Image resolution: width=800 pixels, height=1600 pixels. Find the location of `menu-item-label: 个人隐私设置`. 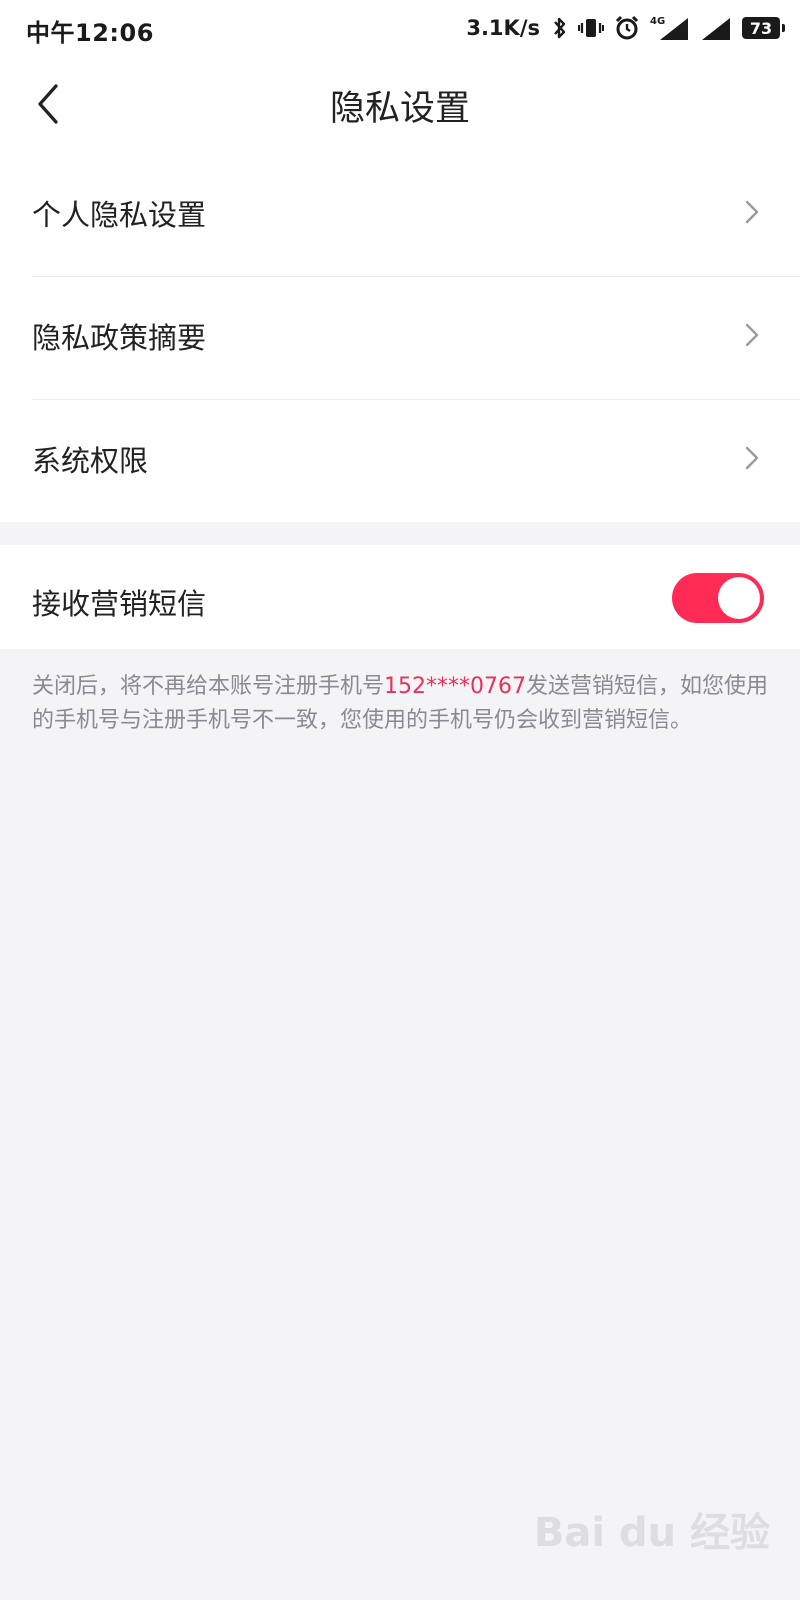

menu-item-label: 个人隐私设置 is located at coordinates (119, 215).